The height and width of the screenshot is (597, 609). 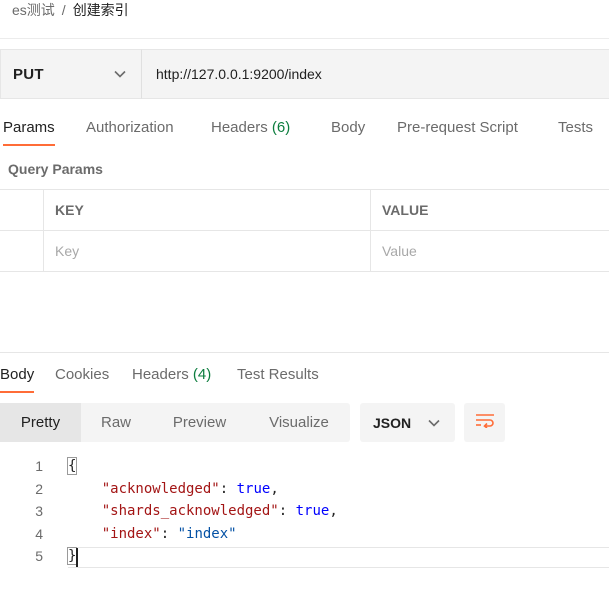 I want to click on view-raw: Raw, so click(x=116, y=422).